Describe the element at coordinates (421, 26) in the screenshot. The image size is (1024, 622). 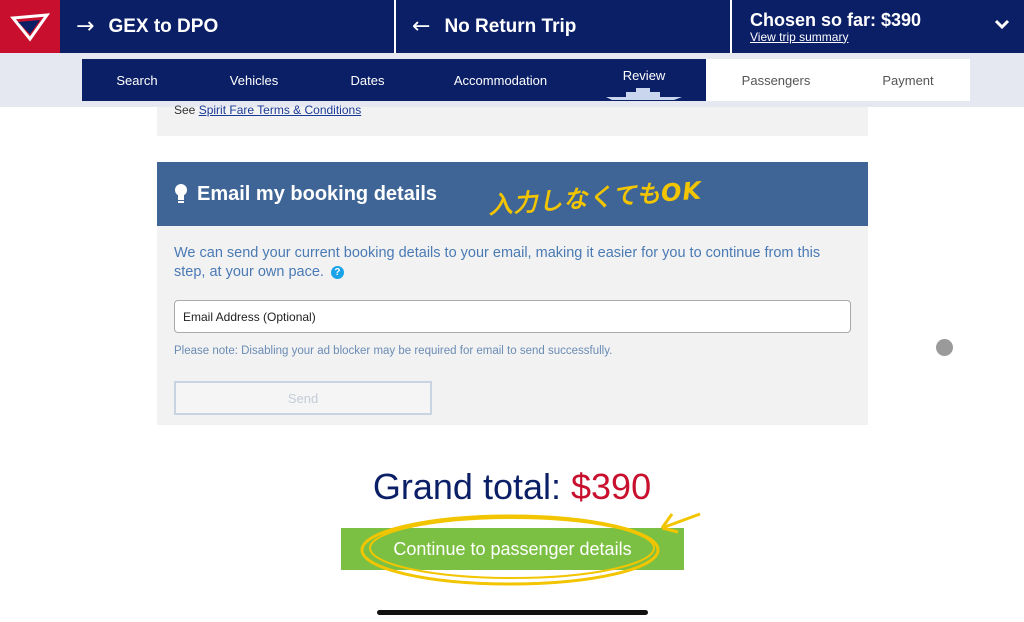
I see `arrow-left-icon: ←` at that location.